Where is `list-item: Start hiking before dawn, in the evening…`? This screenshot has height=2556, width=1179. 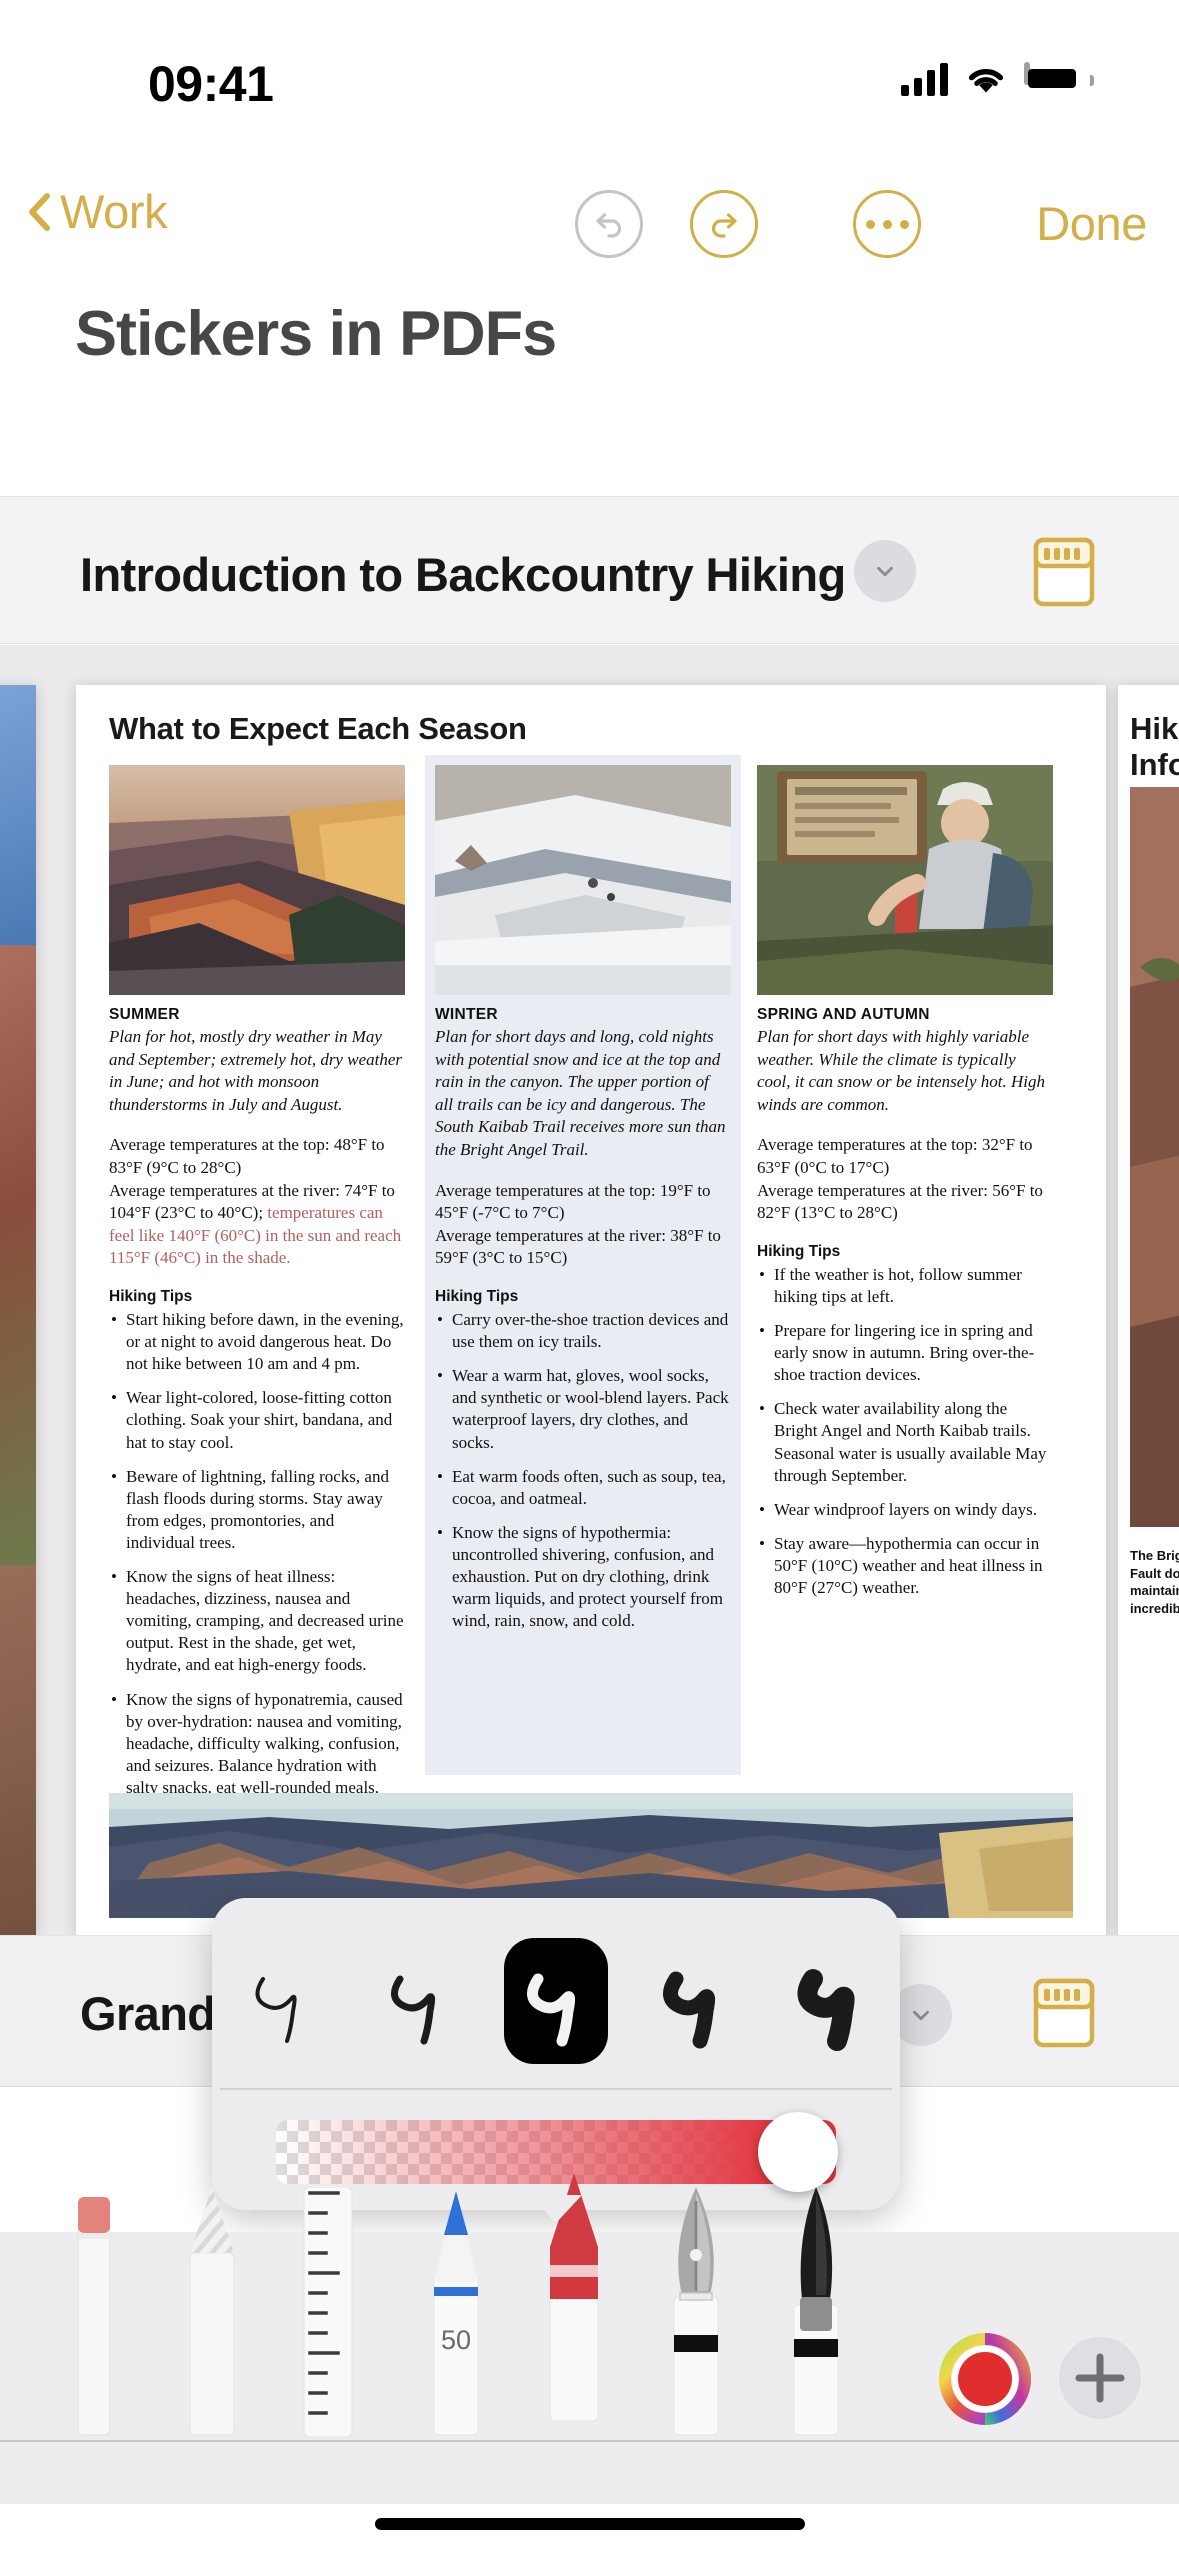 list-item: Start hiking before dawn, in the evening… is located at coordinates (257, 1342).